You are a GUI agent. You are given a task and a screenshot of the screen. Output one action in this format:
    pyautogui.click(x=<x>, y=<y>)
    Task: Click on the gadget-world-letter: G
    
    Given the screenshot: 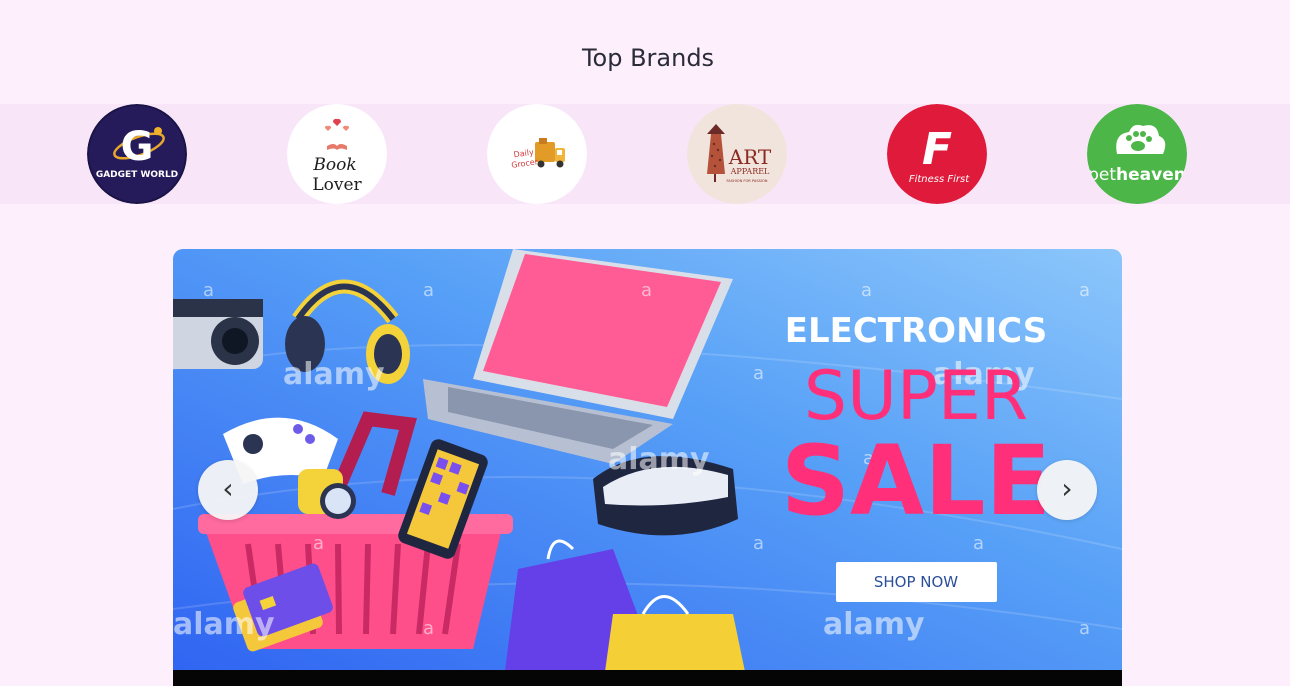 What is the action you would take?
    pyautogui.click(x=137, y=147)
    